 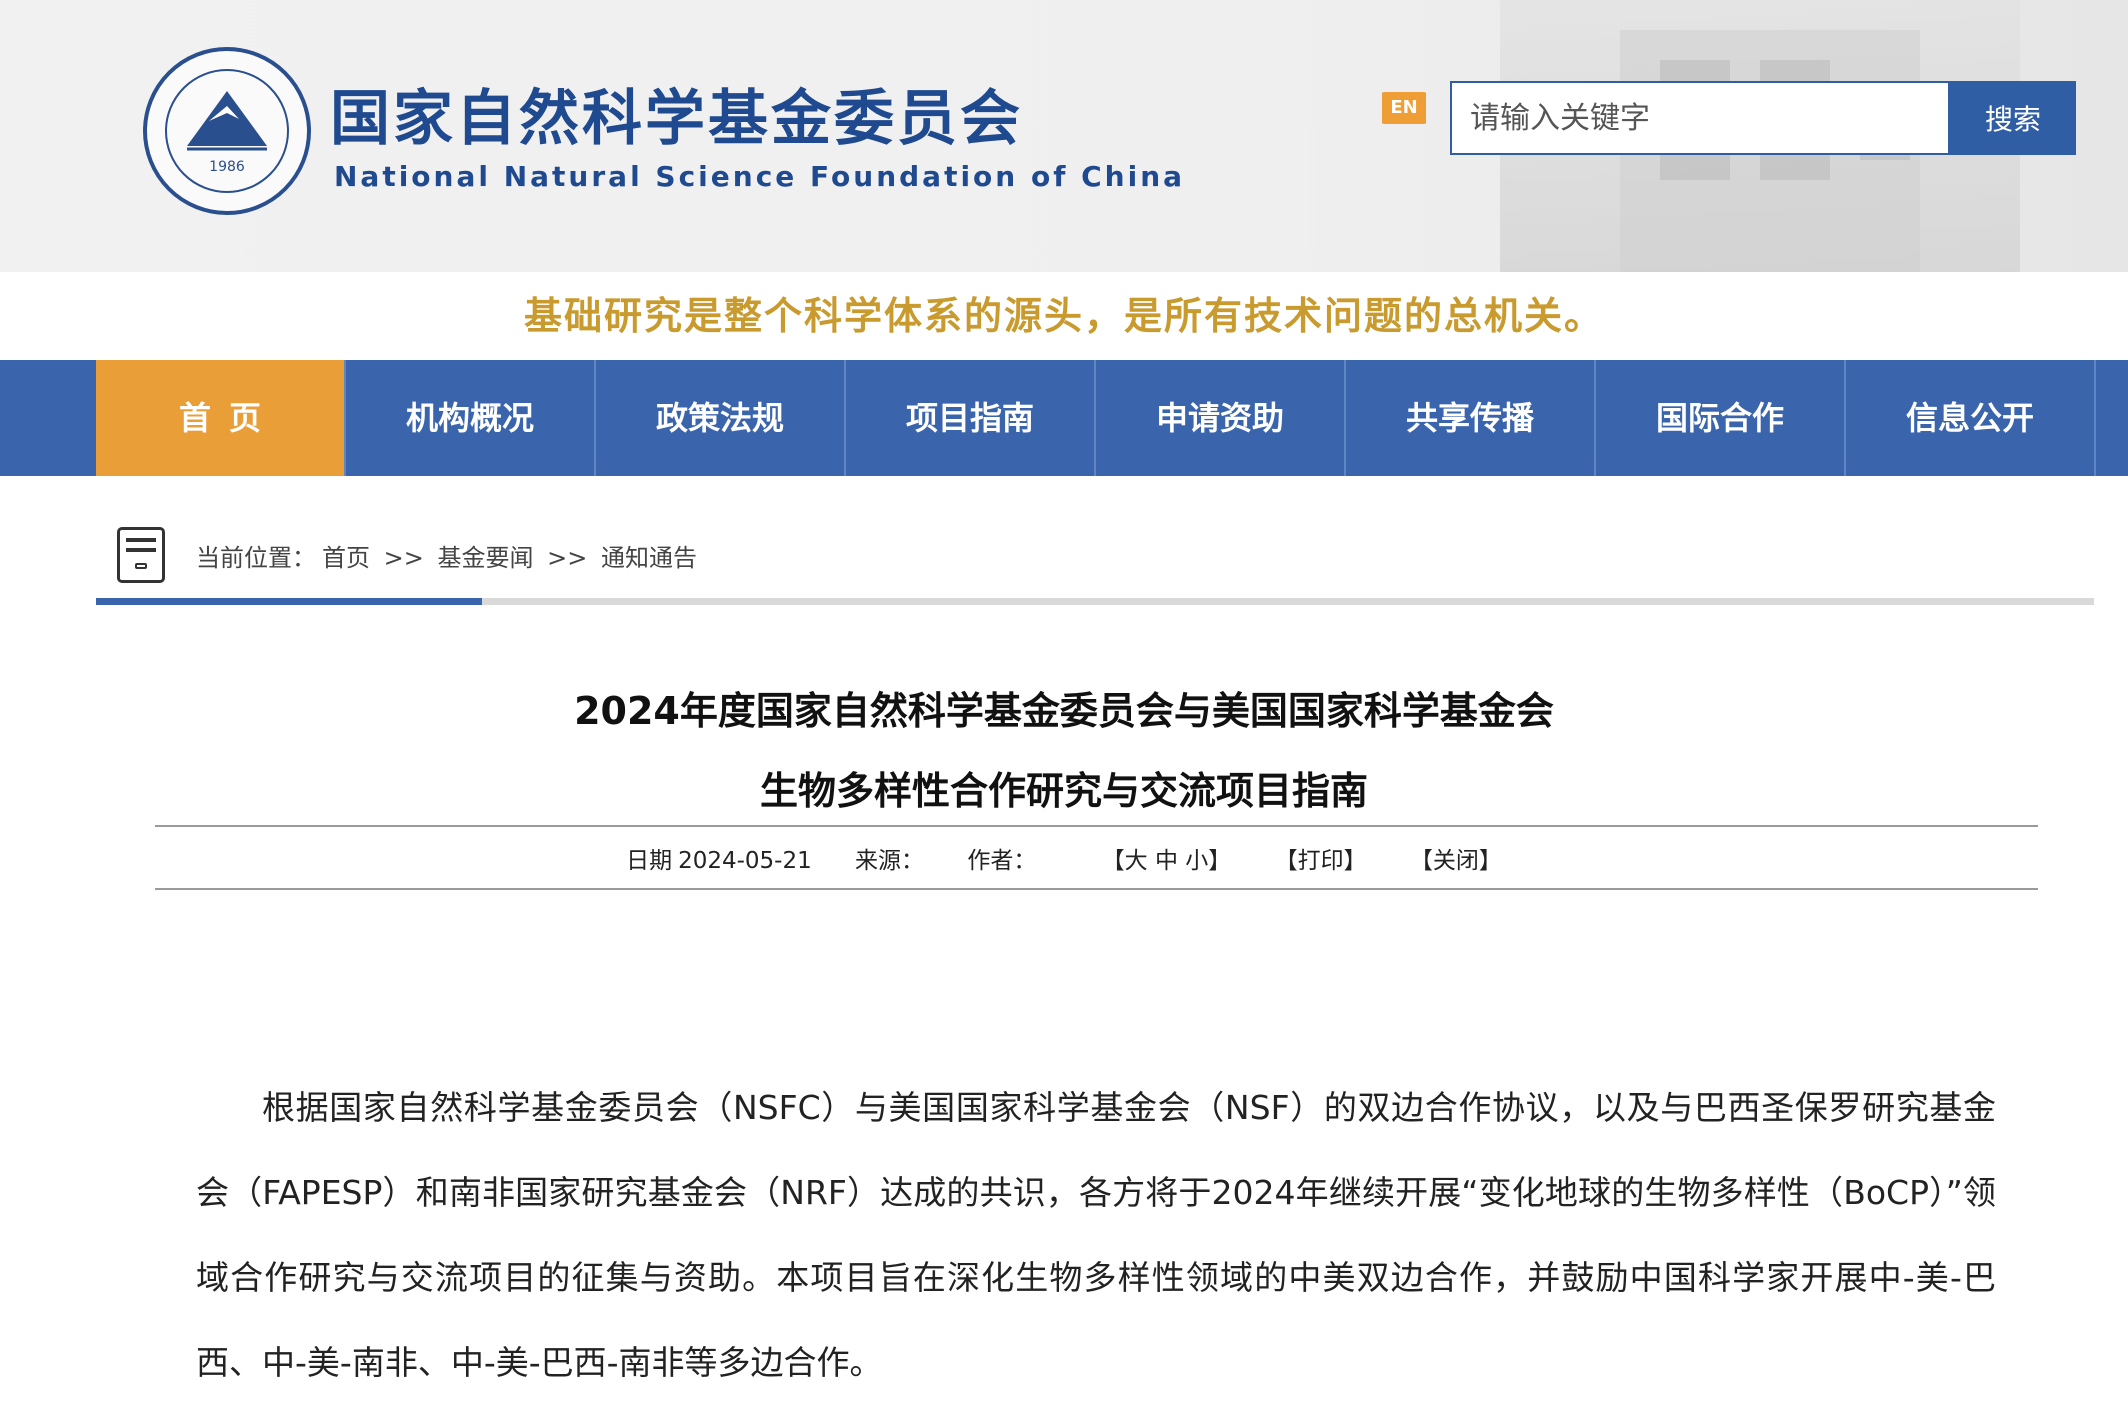 What do you see at coordinates (1404, 108) in the screenshot?
I see `english-version-button: EN` at bounding box center [1404, 108].